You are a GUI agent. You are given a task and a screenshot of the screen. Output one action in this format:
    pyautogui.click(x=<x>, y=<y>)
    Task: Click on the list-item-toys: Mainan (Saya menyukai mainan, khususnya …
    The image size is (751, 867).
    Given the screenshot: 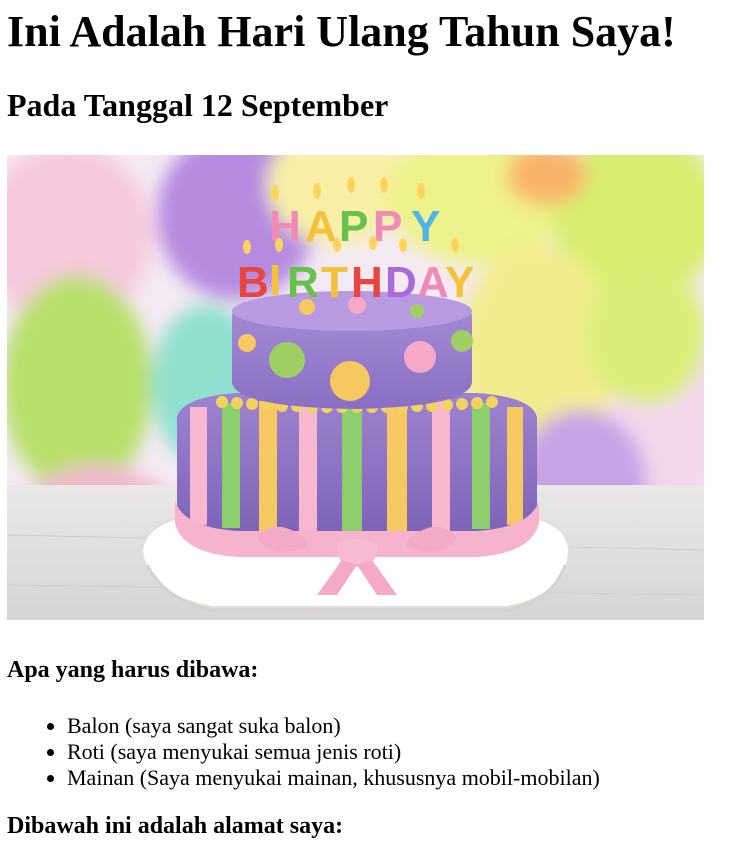 What is the action you would take?
    pyautogui.click(x=405, y=778)
    